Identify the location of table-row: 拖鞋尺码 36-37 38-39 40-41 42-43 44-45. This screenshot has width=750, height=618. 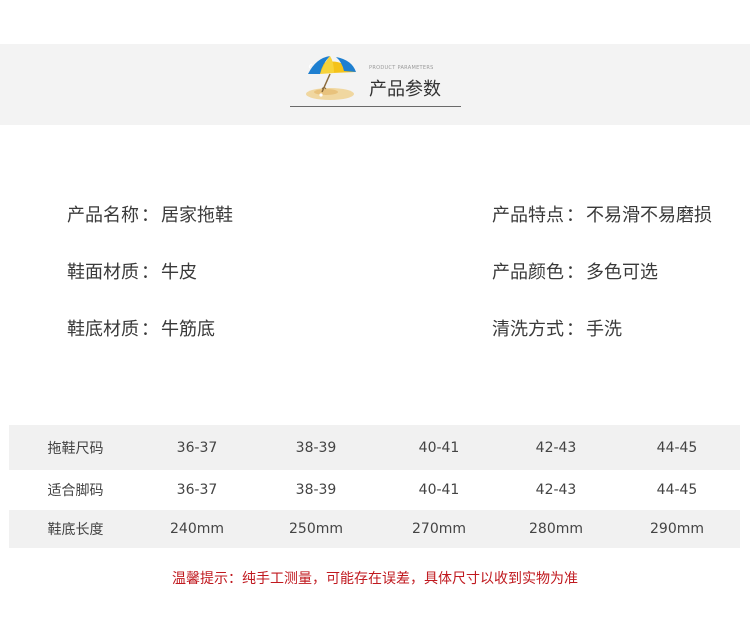
(374, 447).